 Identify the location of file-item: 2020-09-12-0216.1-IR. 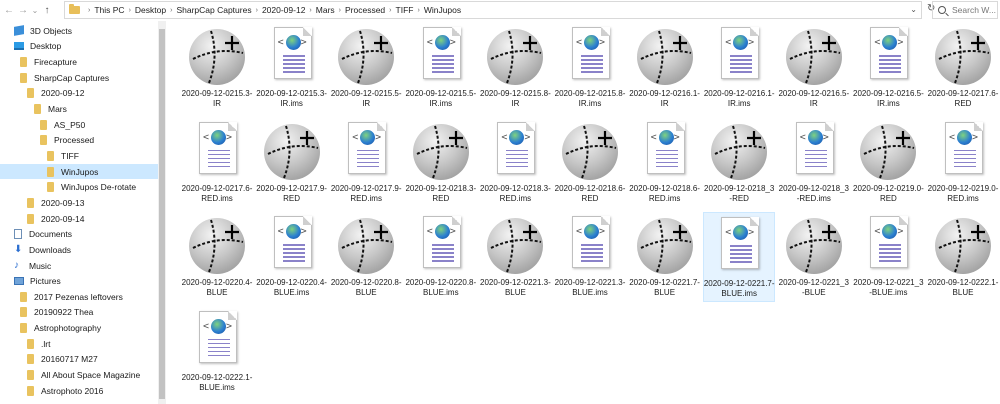
(665, 68).